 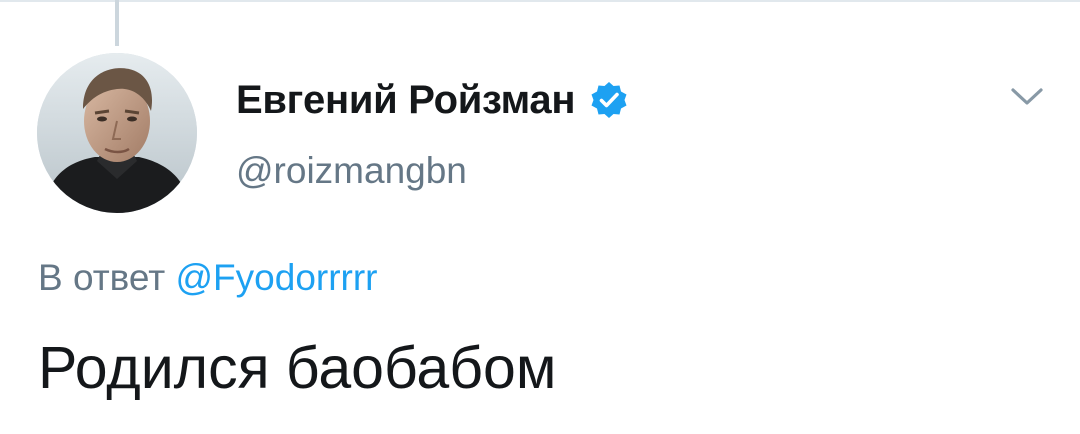 I want to click on reply-context: В ответ @Fyodorrrrr, so click(x=208, y=278).